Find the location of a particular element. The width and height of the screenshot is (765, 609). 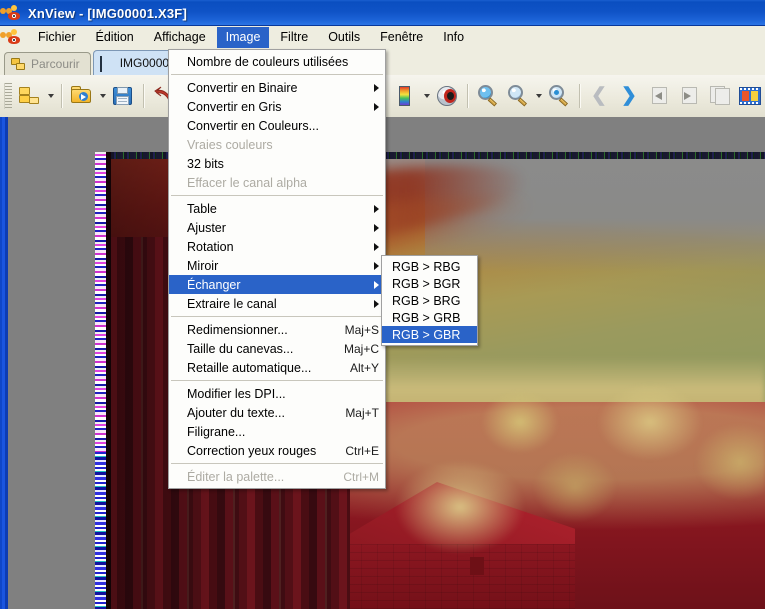

filmstrip-icon is located at coordinates (750, 96).